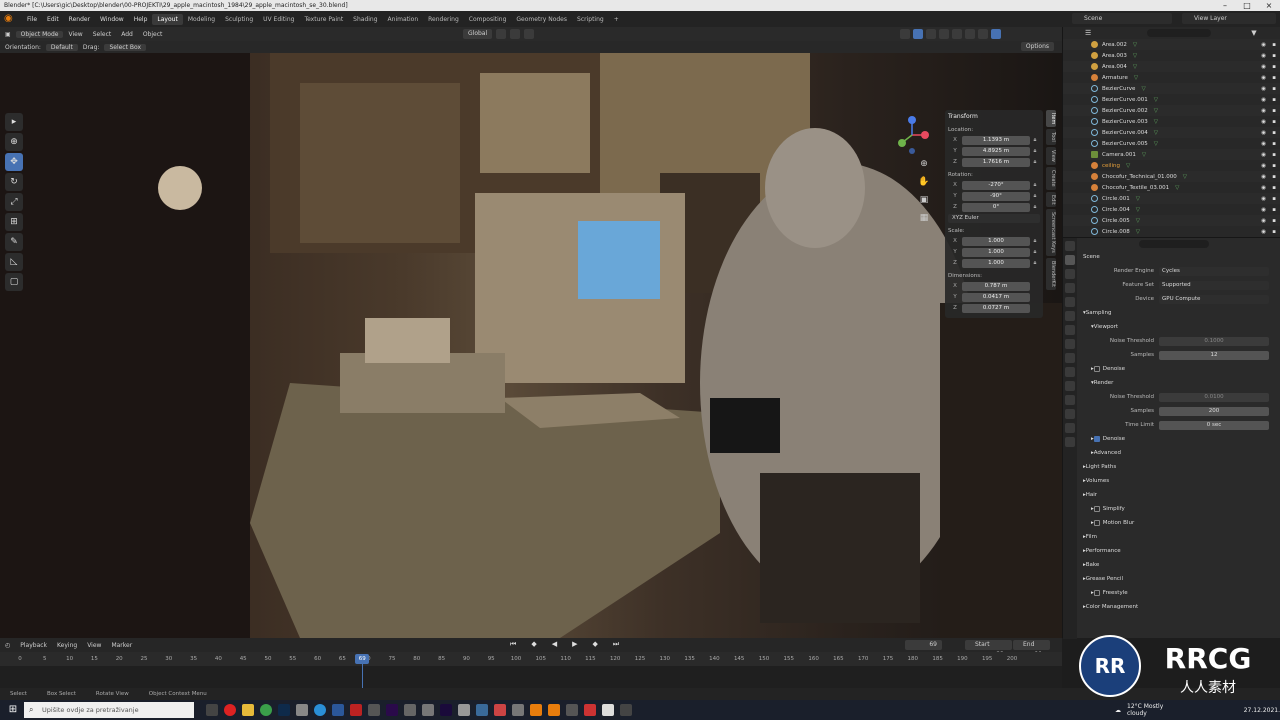  I want to click on location-x-field: 1.1393 m, so click(996, 140).